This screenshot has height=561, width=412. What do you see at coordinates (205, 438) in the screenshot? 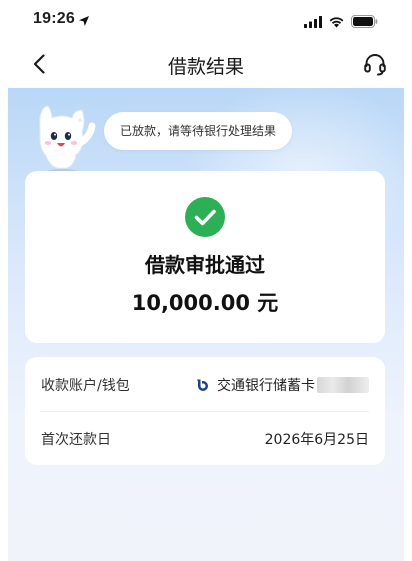
I see `first-repayment-row: 首次还款日 2026年6月25日` at bounding box center [205, 438].